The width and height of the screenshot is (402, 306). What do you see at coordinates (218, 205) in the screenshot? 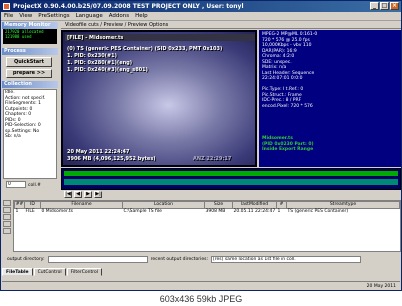
I see `col-header-size: Size` at bounding box center [218, 205].